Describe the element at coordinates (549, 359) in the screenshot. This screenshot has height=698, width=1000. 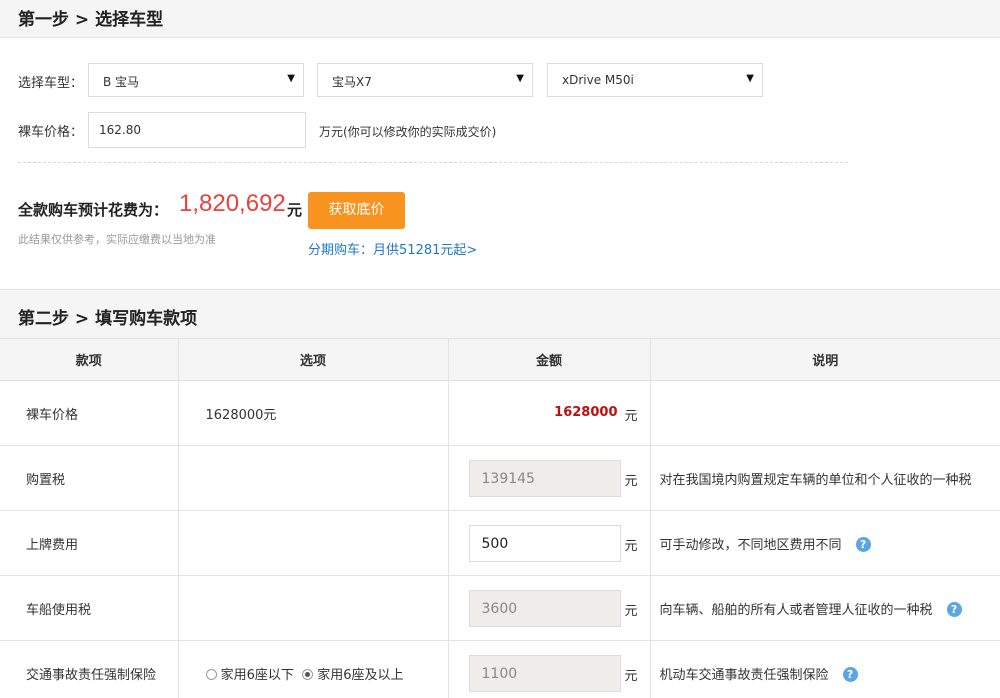
I see `col-header-amount: 金额` at that location.